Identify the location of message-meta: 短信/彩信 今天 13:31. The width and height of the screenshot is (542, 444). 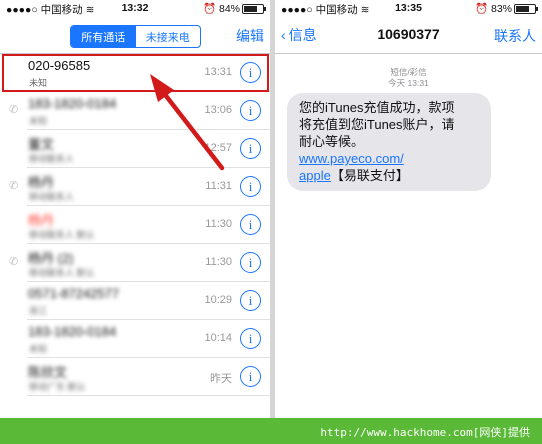
(408, 78).